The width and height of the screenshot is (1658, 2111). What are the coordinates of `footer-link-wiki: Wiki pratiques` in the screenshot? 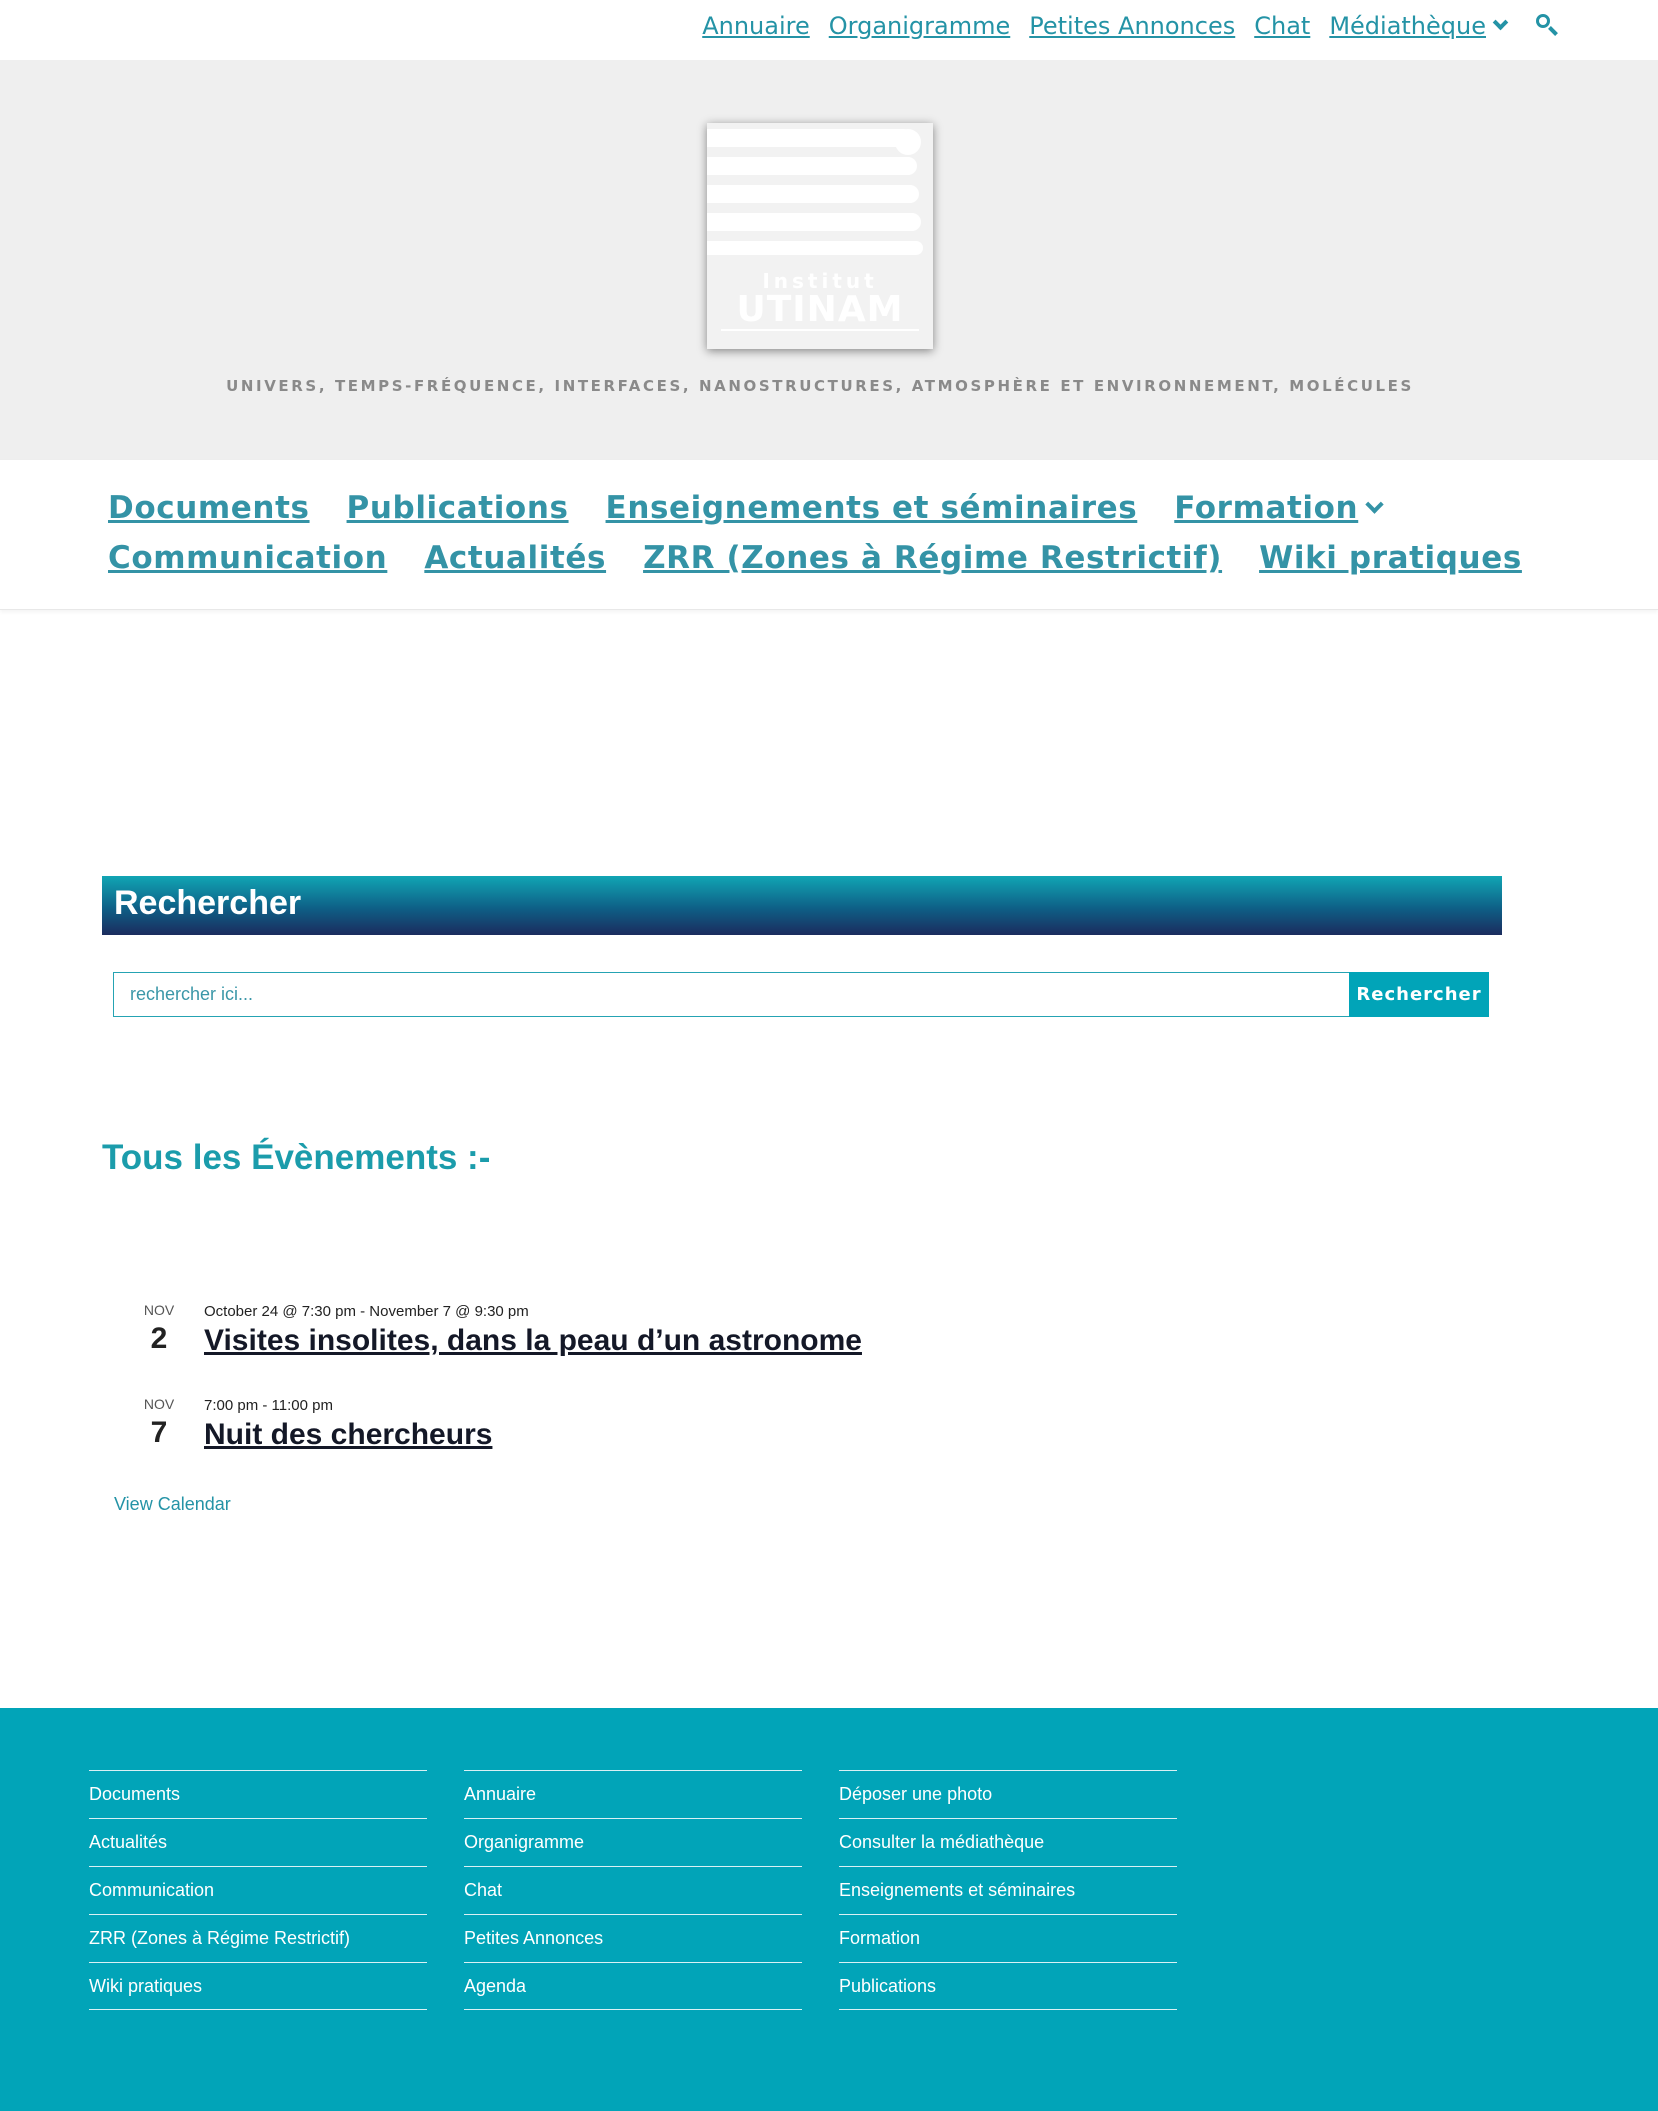 It's located at (258, 1986).